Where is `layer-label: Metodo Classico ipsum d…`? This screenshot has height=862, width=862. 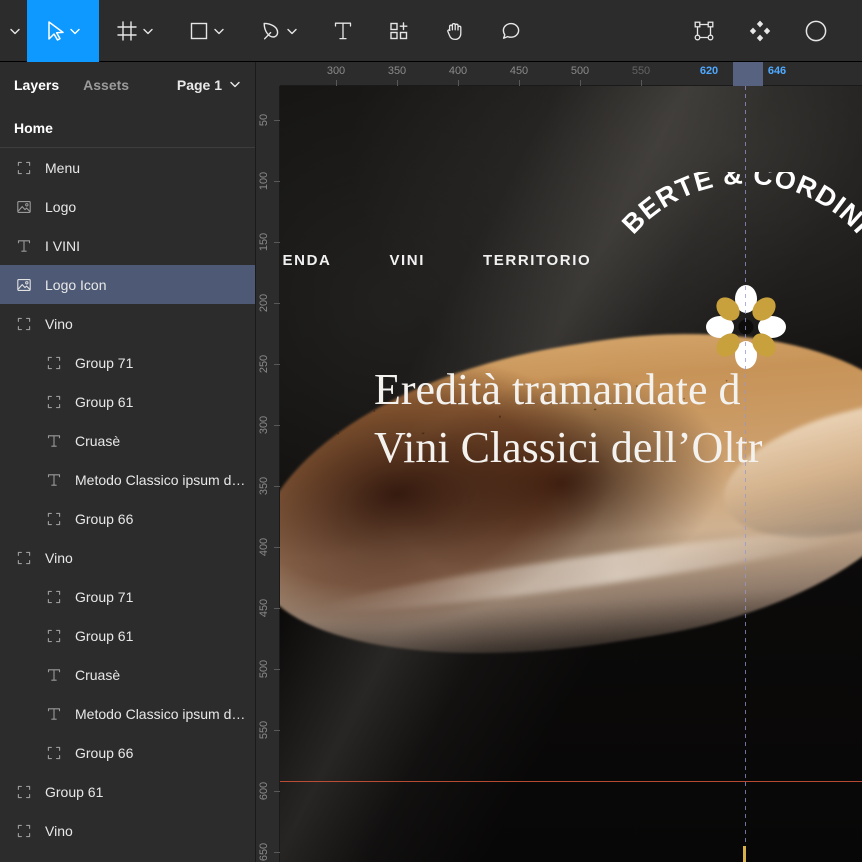
layer-label: Metodo Classico ipsum d… is located at coordinates (160, 713).